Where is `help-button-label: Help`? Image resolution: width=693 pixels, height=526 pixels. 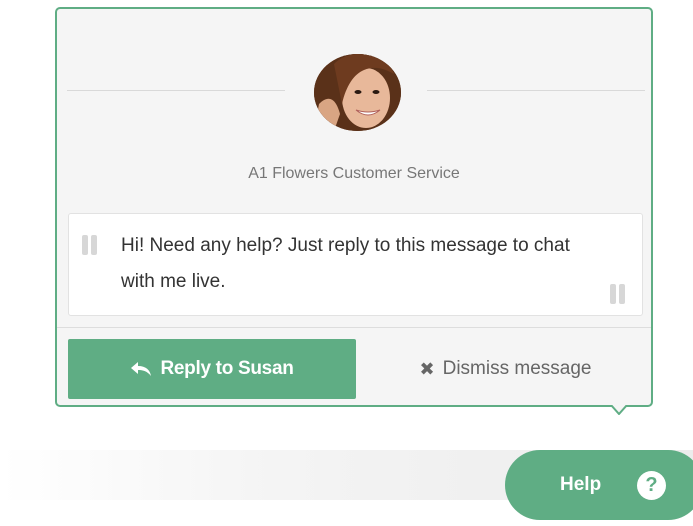 help-button-label: Help is located at coordinates (581, 484).